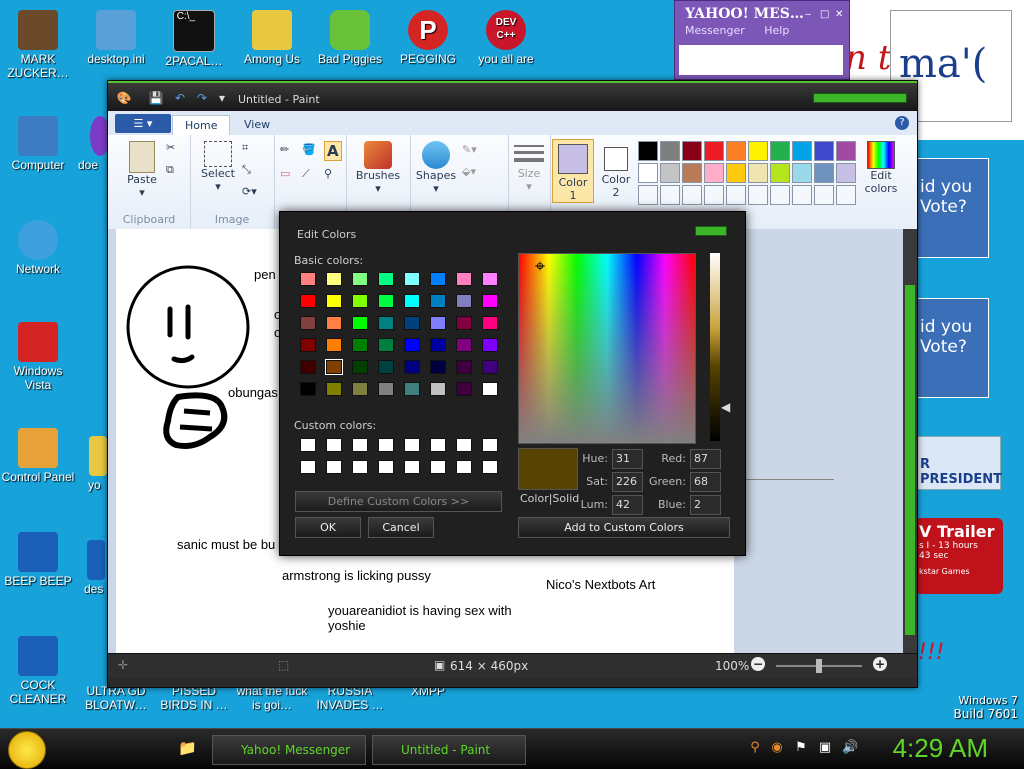 The image size is (1024, 769). Describe the element at coordinates (378, 168) in the screenshot. I see `brushes-button: Brushes ▾` at that location.